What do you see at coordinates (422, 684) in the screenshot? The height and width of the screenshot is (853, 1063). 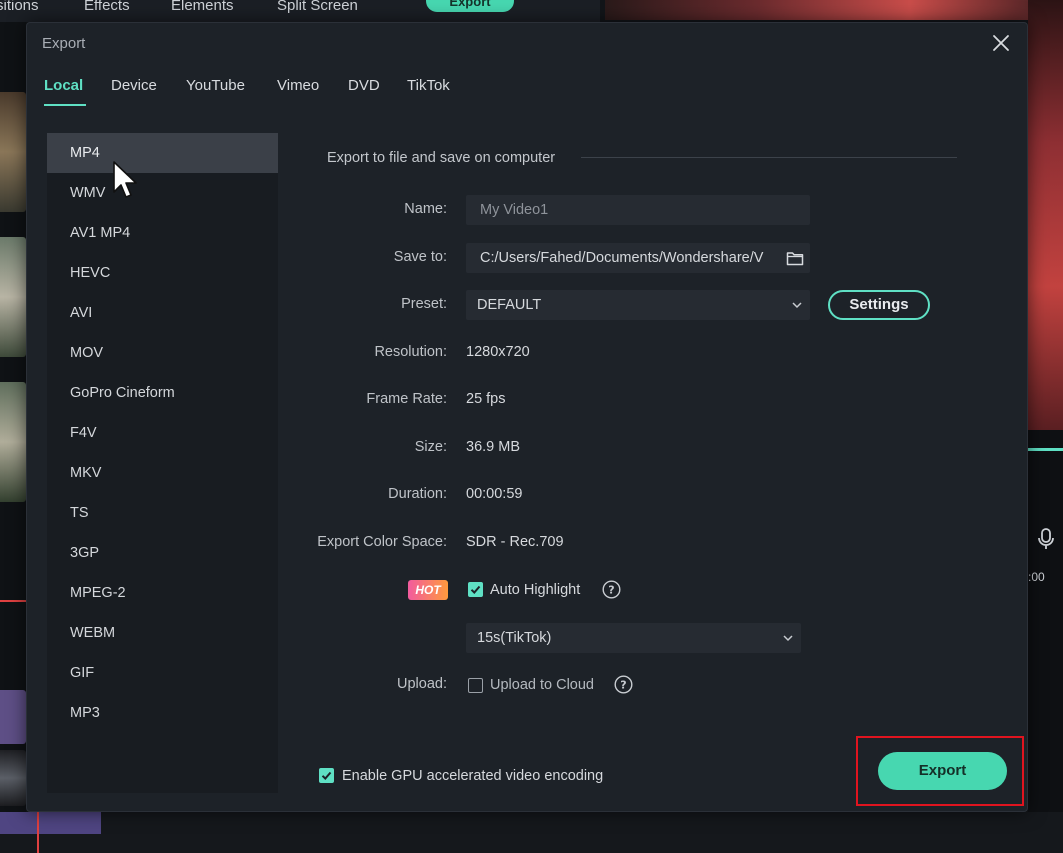 I see `upload-label: Upload:` at bounding box center [422, 684].